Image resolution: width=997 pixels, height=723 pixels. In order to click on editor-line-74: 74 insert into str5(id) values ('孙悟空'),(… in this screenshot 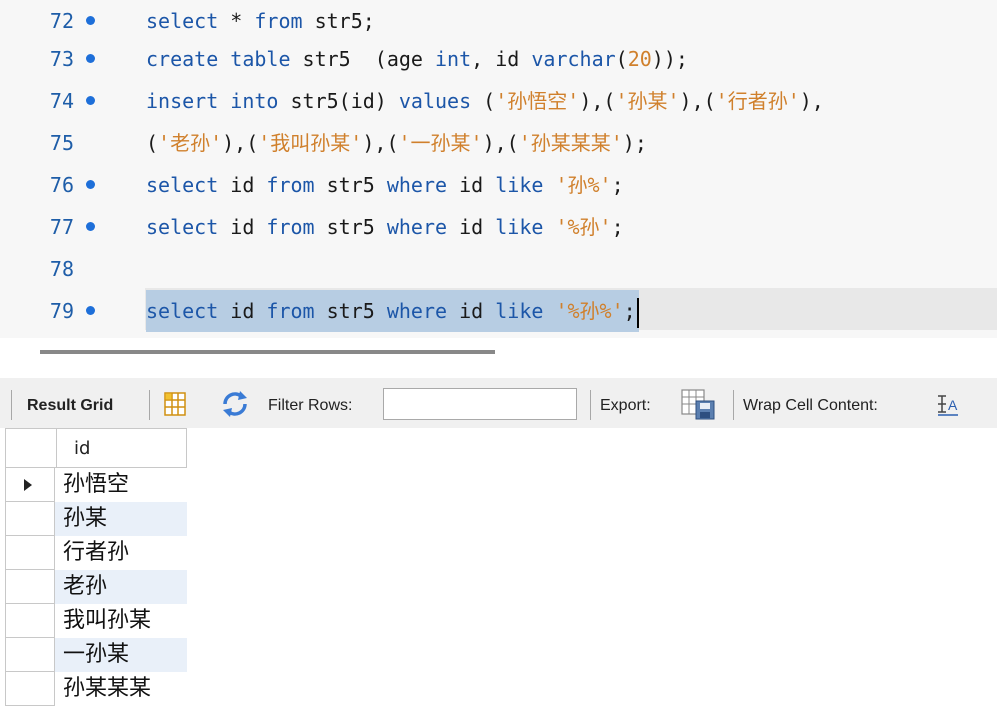, I will do `click(498, 101)`.